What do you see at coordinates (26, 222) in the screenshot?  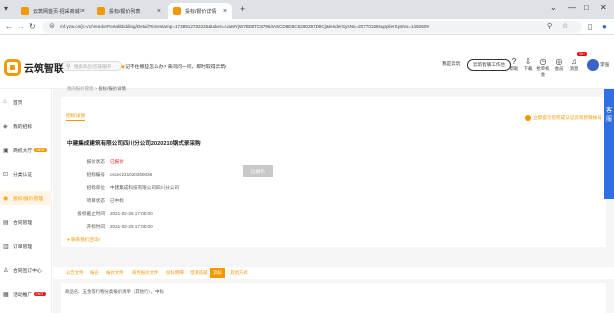 I see `sidebar-item-contract: ▤ 合同管理` at bounding box center [26, 222].